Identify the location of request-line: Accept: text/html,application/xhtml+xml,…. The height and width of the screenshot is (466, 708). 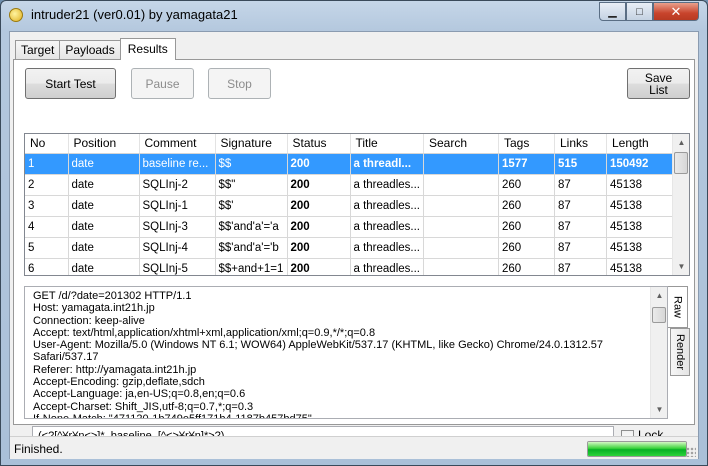
(204, 332).